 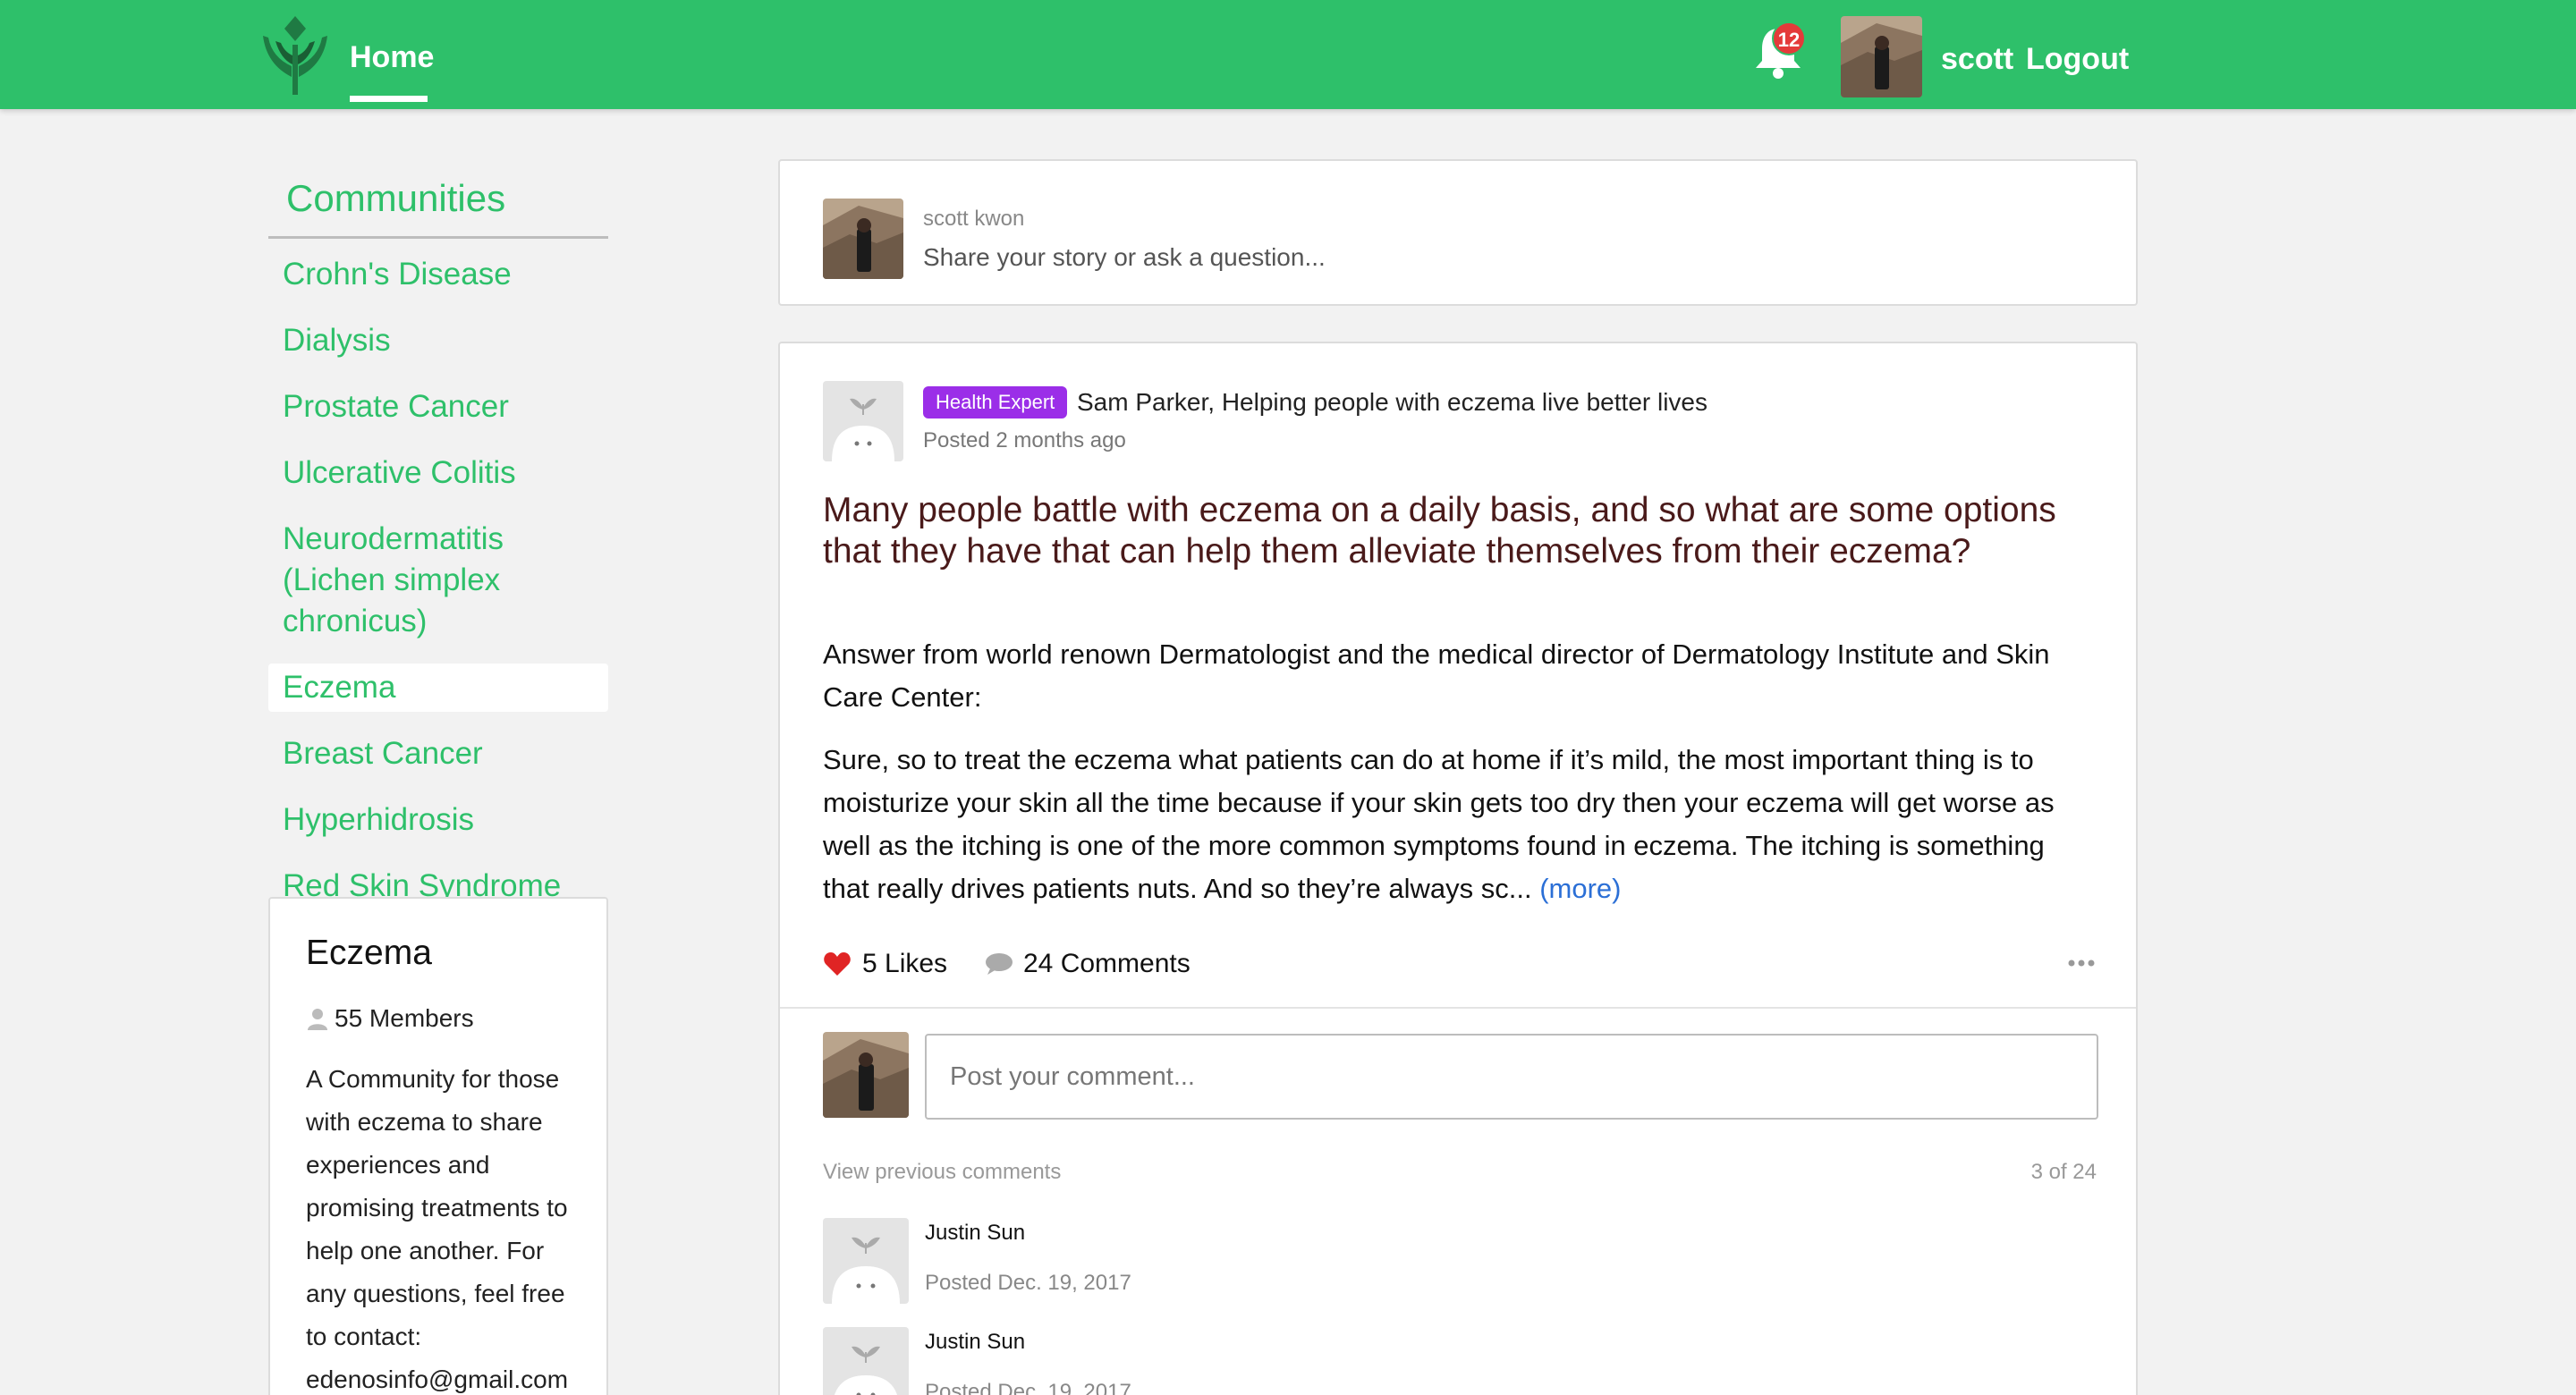 I want to click on user-avatar, so click(x=1881, y=56).